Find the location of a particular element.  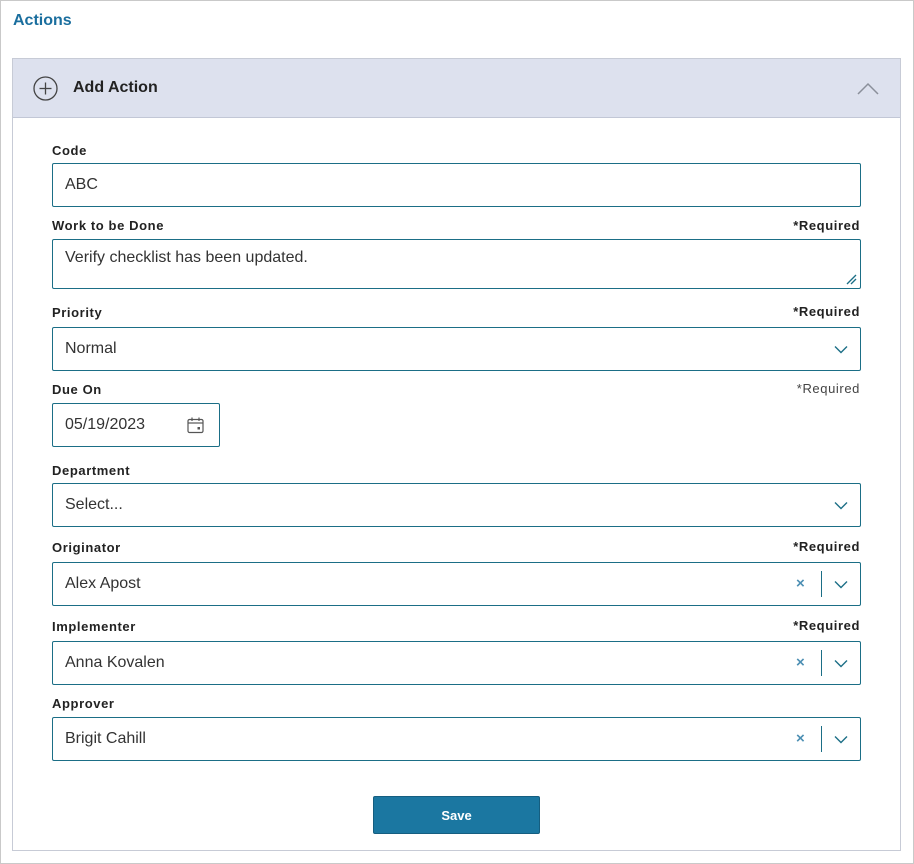

department-label: Department is located at coordinates (91, 470).